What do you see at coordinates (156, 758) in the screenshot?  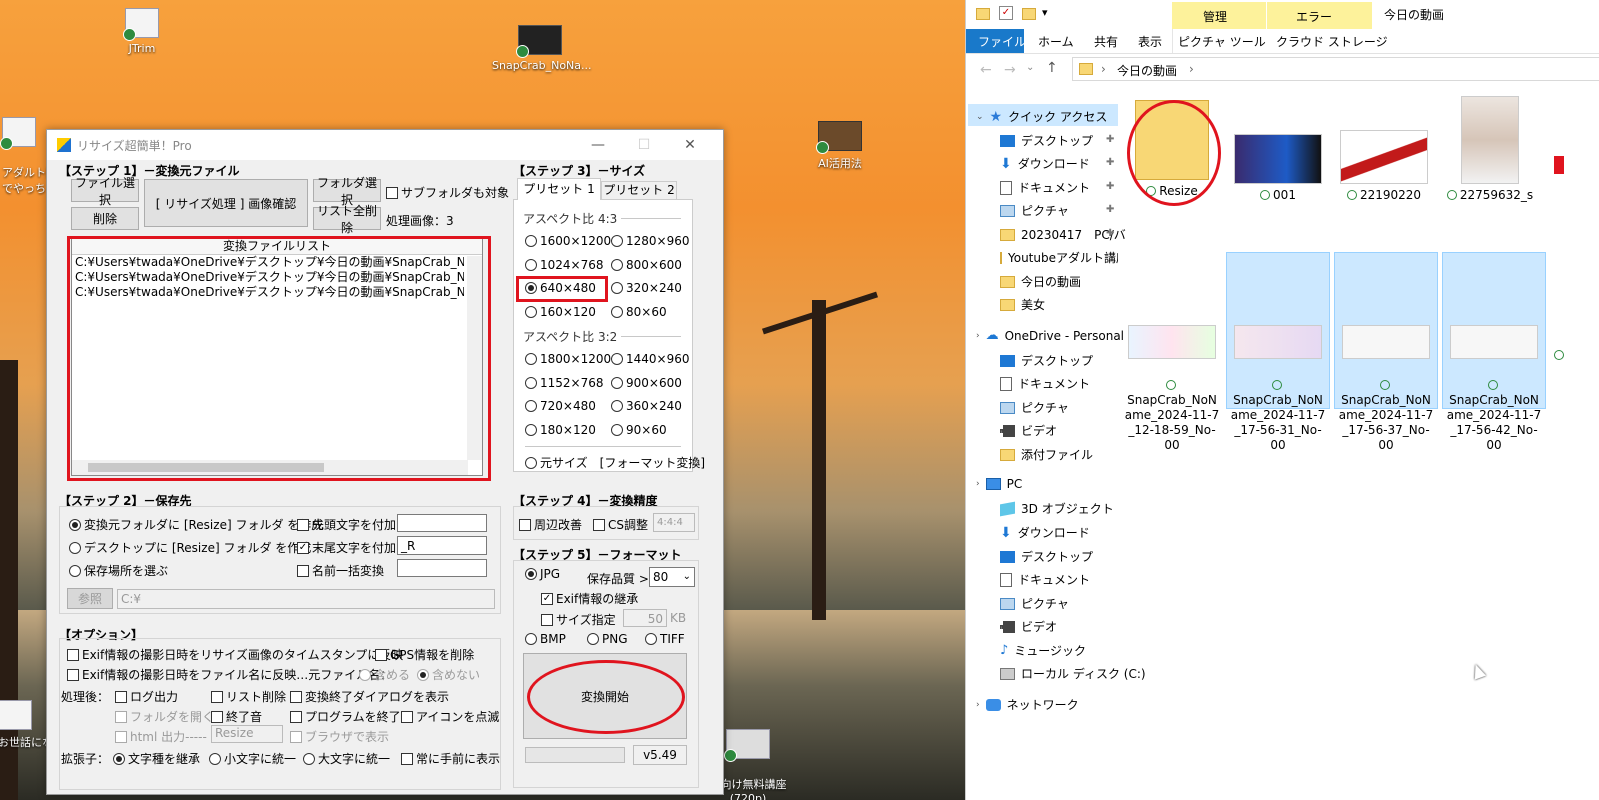 I see `ext-keep-radio: 文字種を継承` at bounding box center [156, 758].